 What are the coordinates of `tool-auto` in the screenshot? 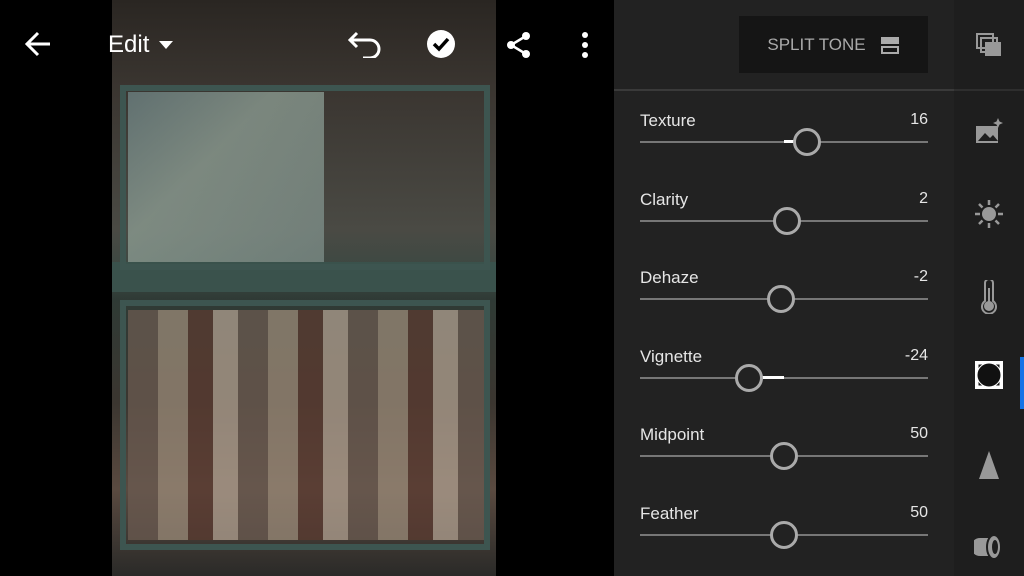 It's located at (989, 131).